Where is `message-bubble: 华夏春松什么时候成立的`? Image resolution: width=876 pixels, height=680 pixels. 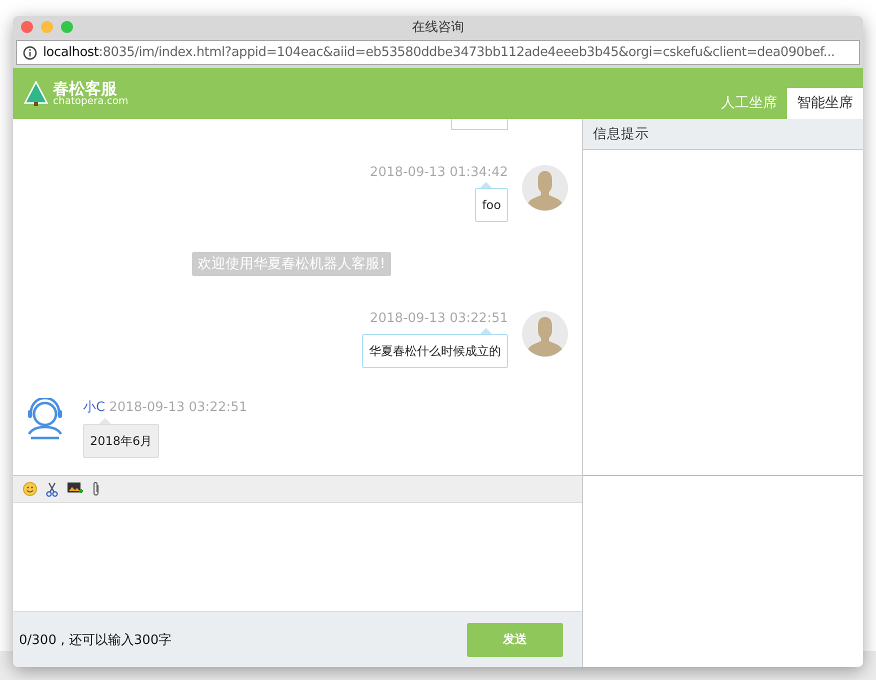
message-bubble: 华夏春松什么时候成立的 is located at coordinates (435, 351).